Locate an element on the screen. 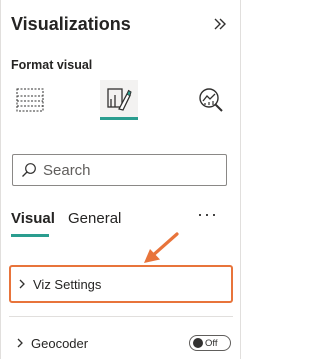  section-label: Viz Settings is located at coordinates (67, 284).